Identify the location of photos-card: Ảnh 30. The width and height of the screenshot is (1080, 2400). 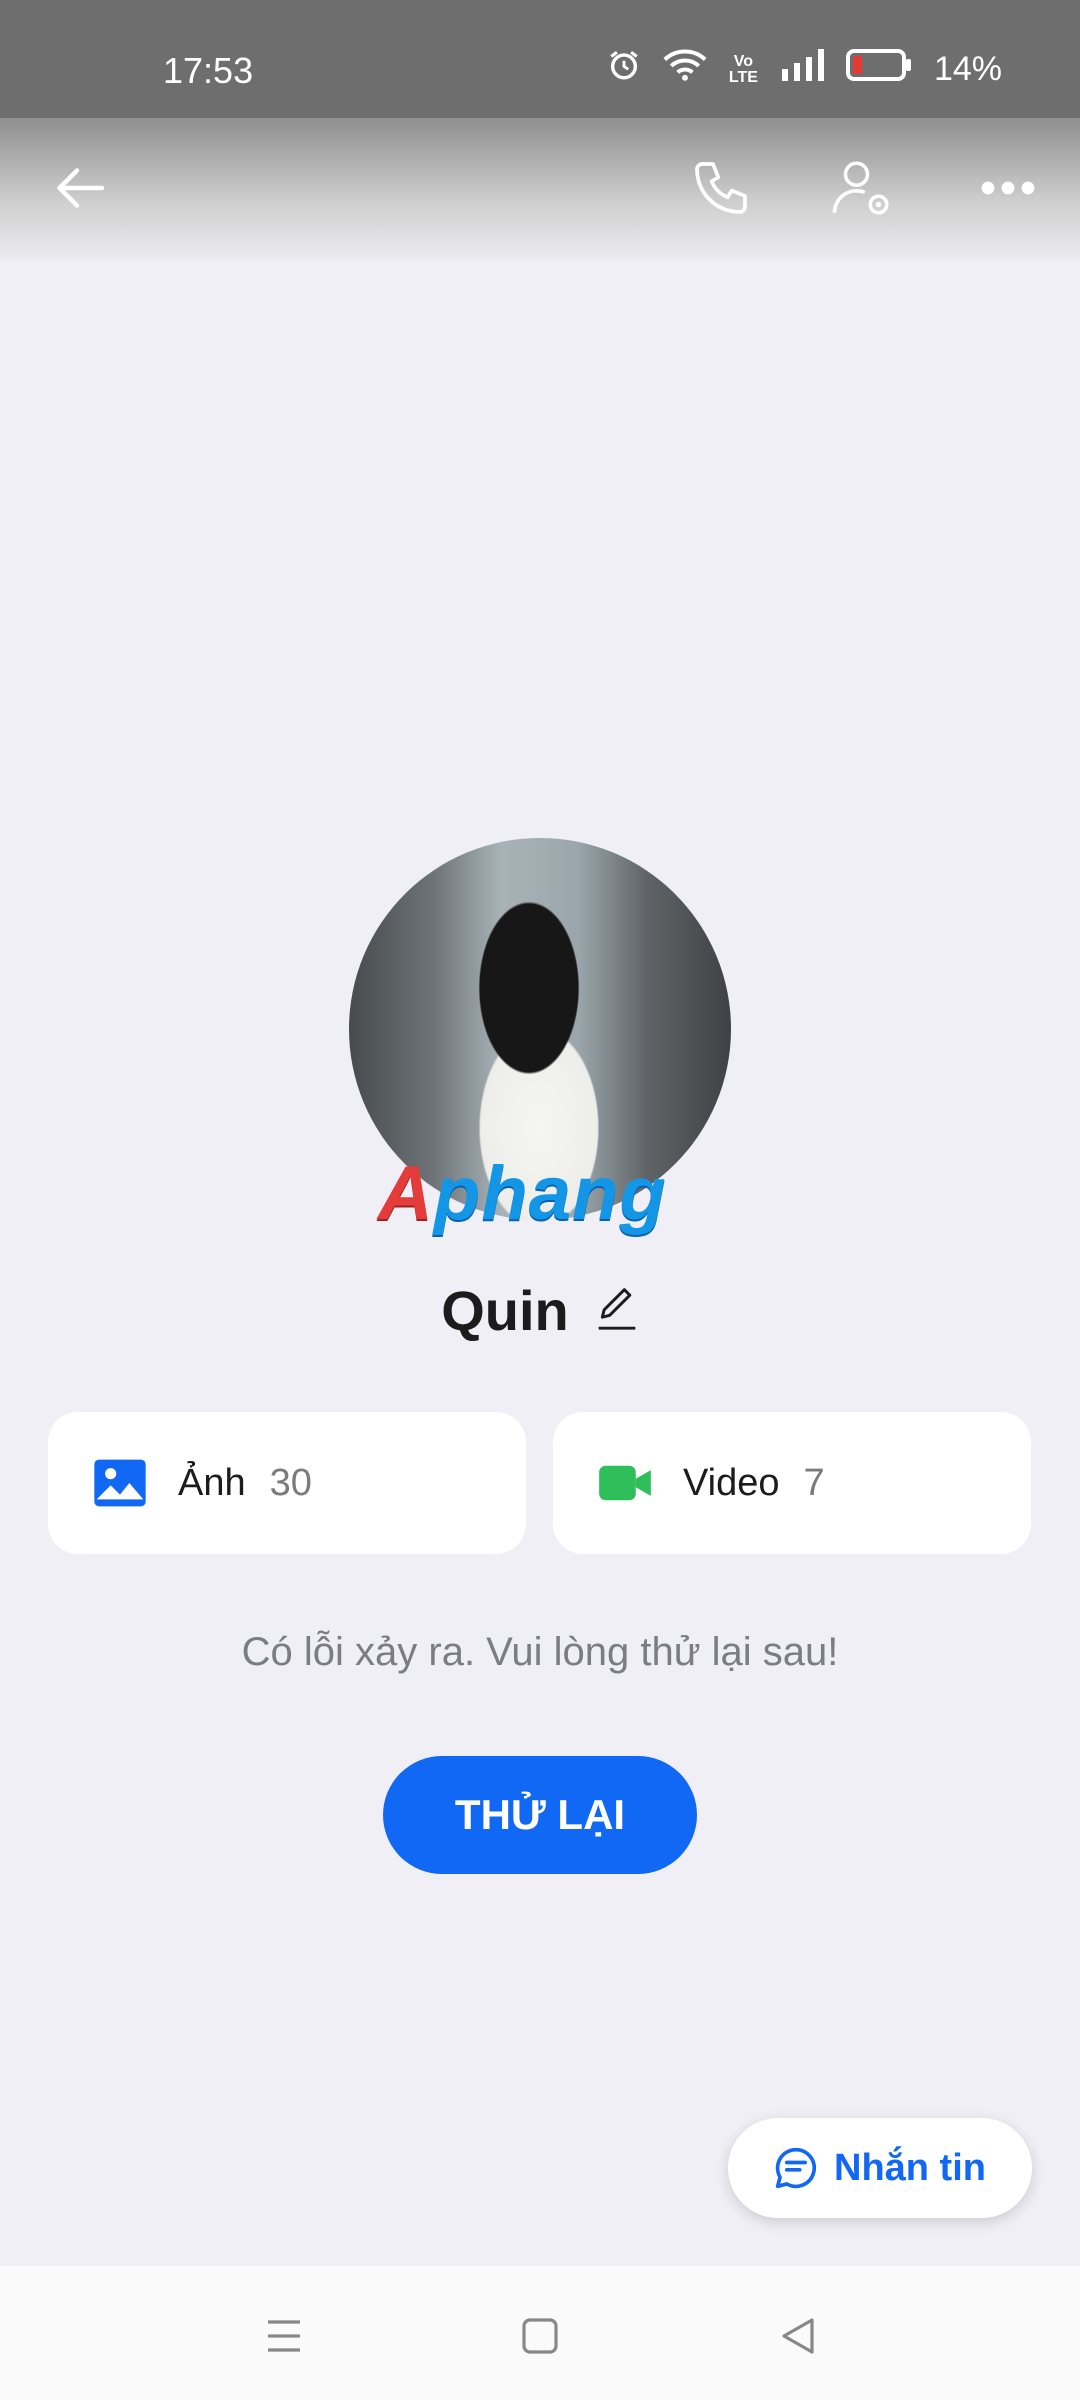
(287, 1483).